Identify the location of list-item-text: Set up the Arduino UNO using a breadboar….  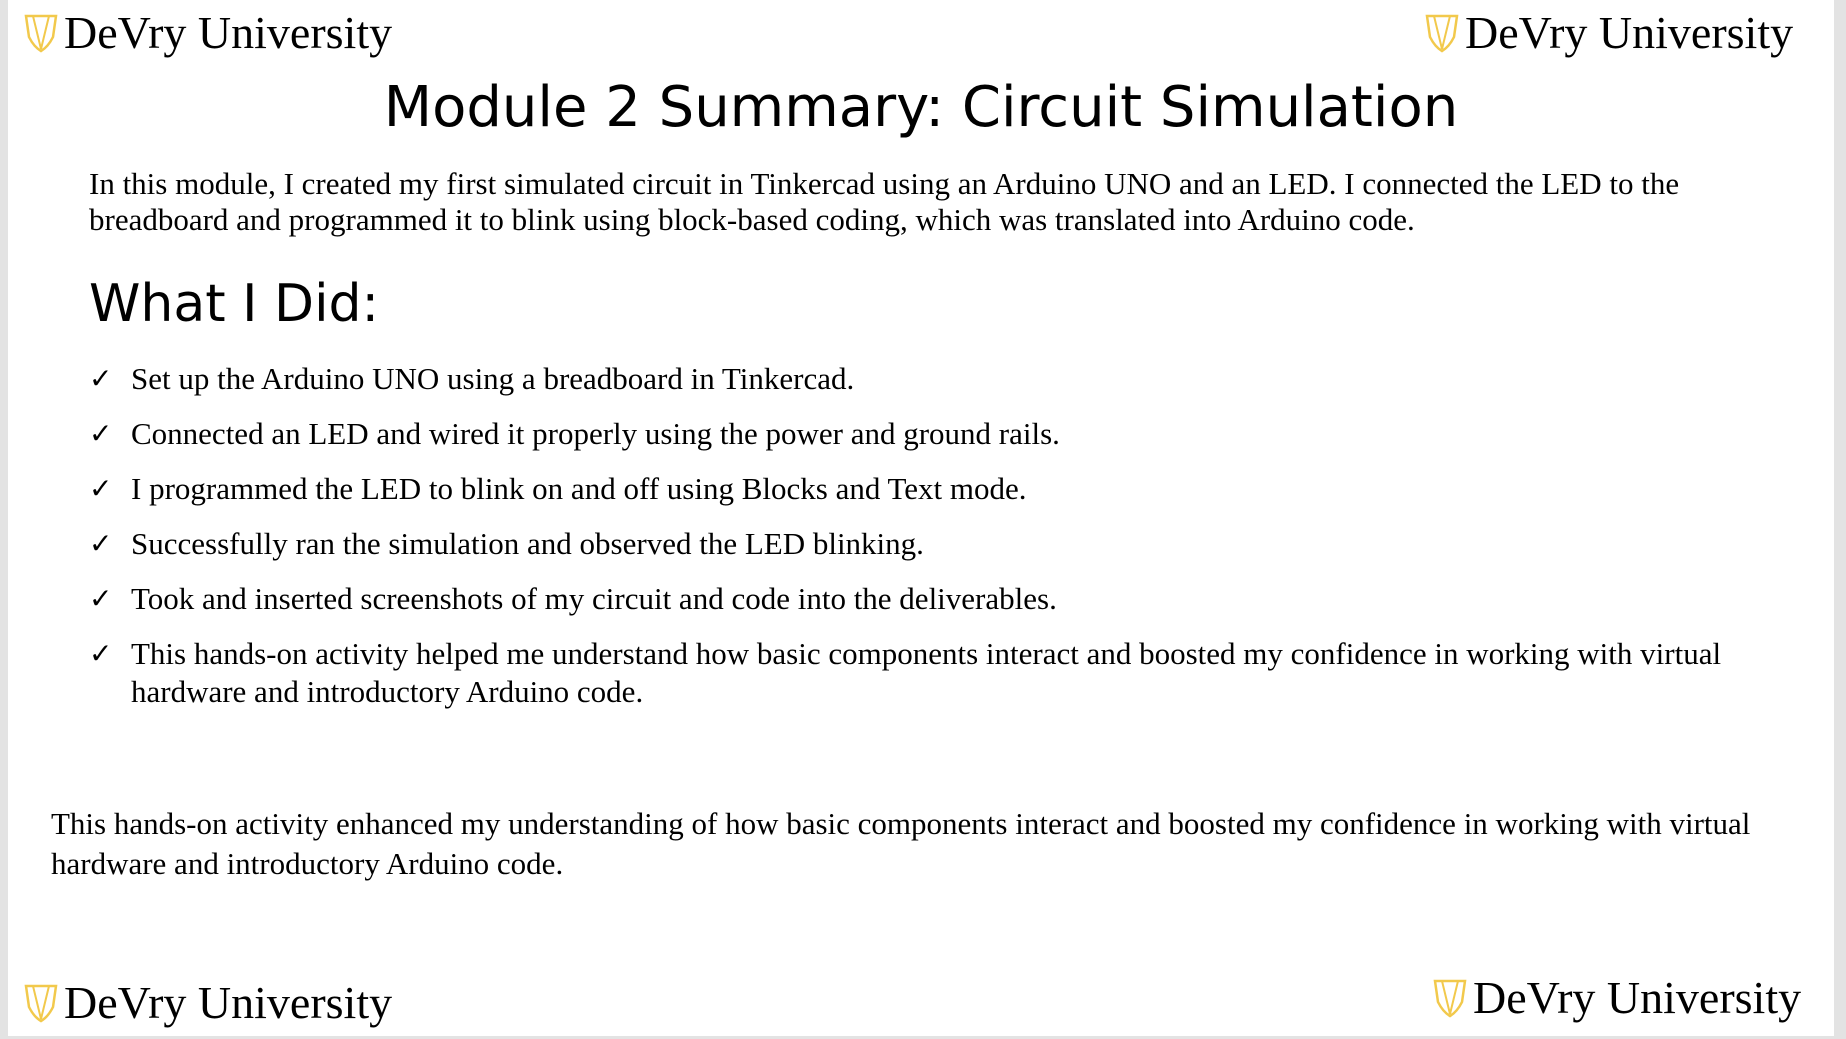
(493, 378).